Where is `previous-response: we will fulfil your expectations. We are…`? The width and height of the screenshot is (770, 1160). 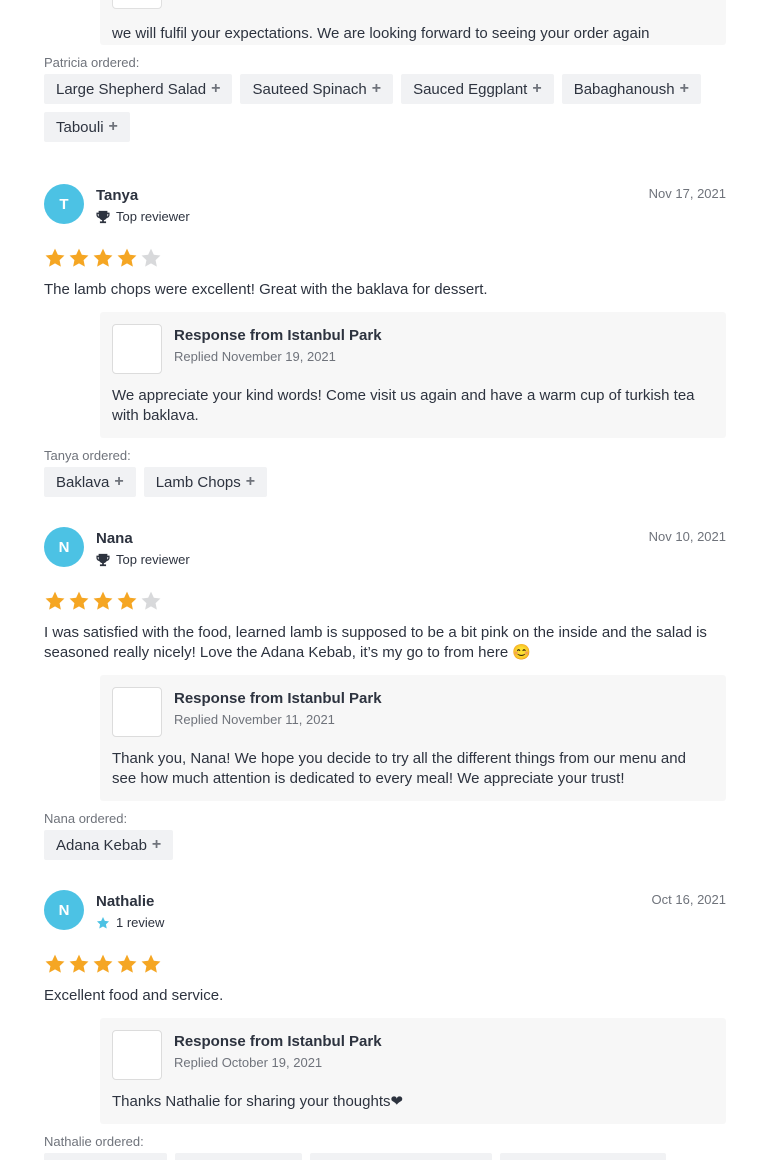 previous-response: we will fulfil your expectations. We are… is located at coordinates (413, 22).